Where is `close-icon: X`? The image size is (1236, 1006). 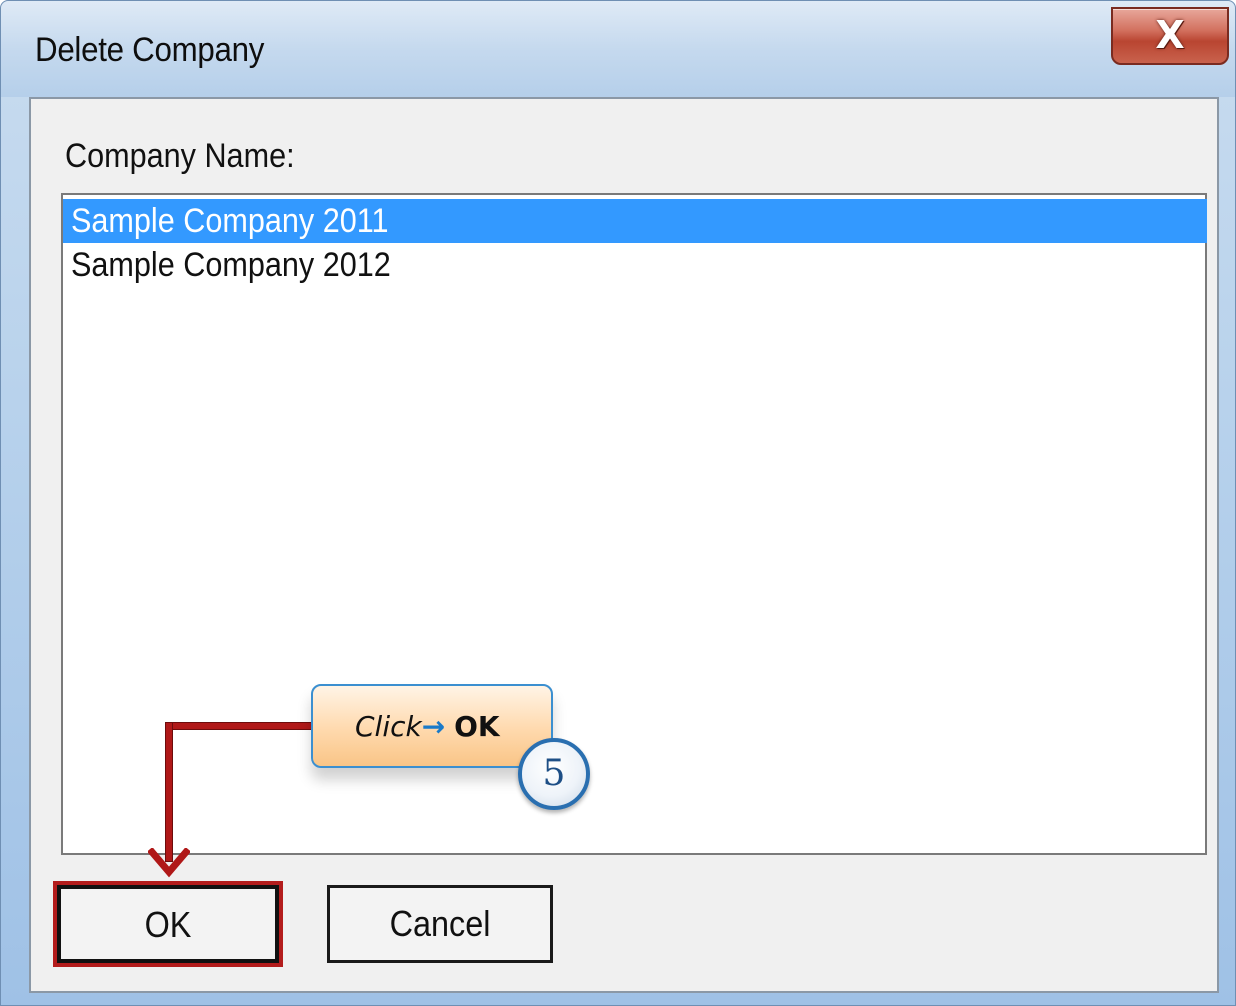 close-icon: X is located at coordinates (1170, 35).